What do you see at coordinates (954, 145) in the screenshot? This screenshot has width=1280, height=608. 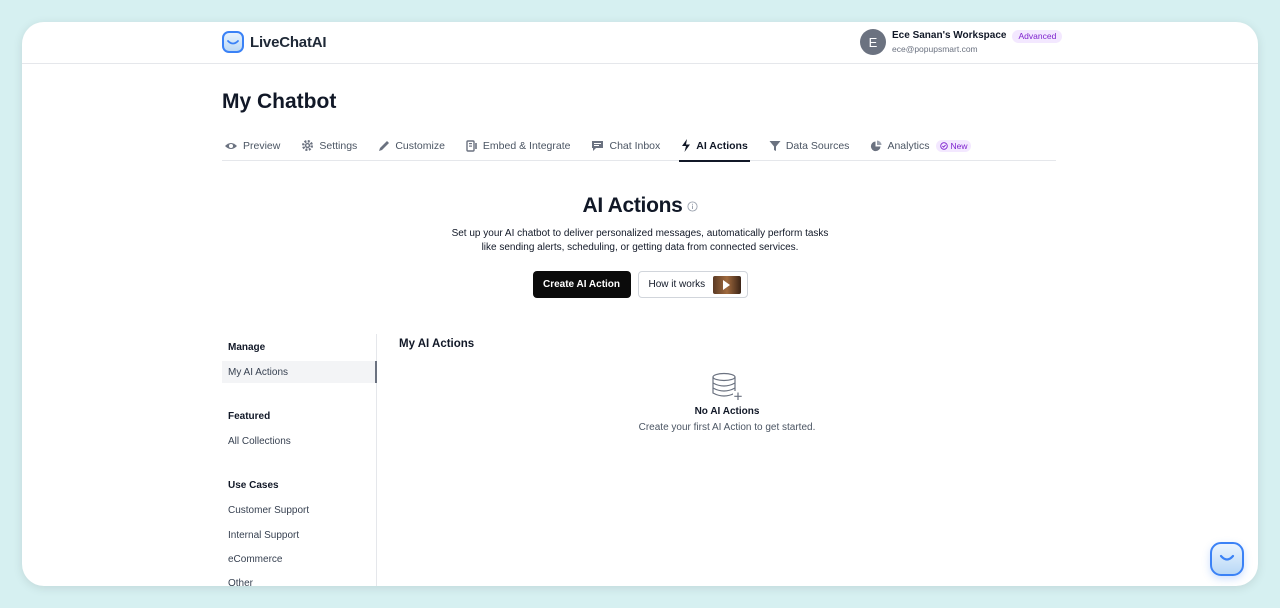 I see `new-badge: New` at bounding box center [954, 145].